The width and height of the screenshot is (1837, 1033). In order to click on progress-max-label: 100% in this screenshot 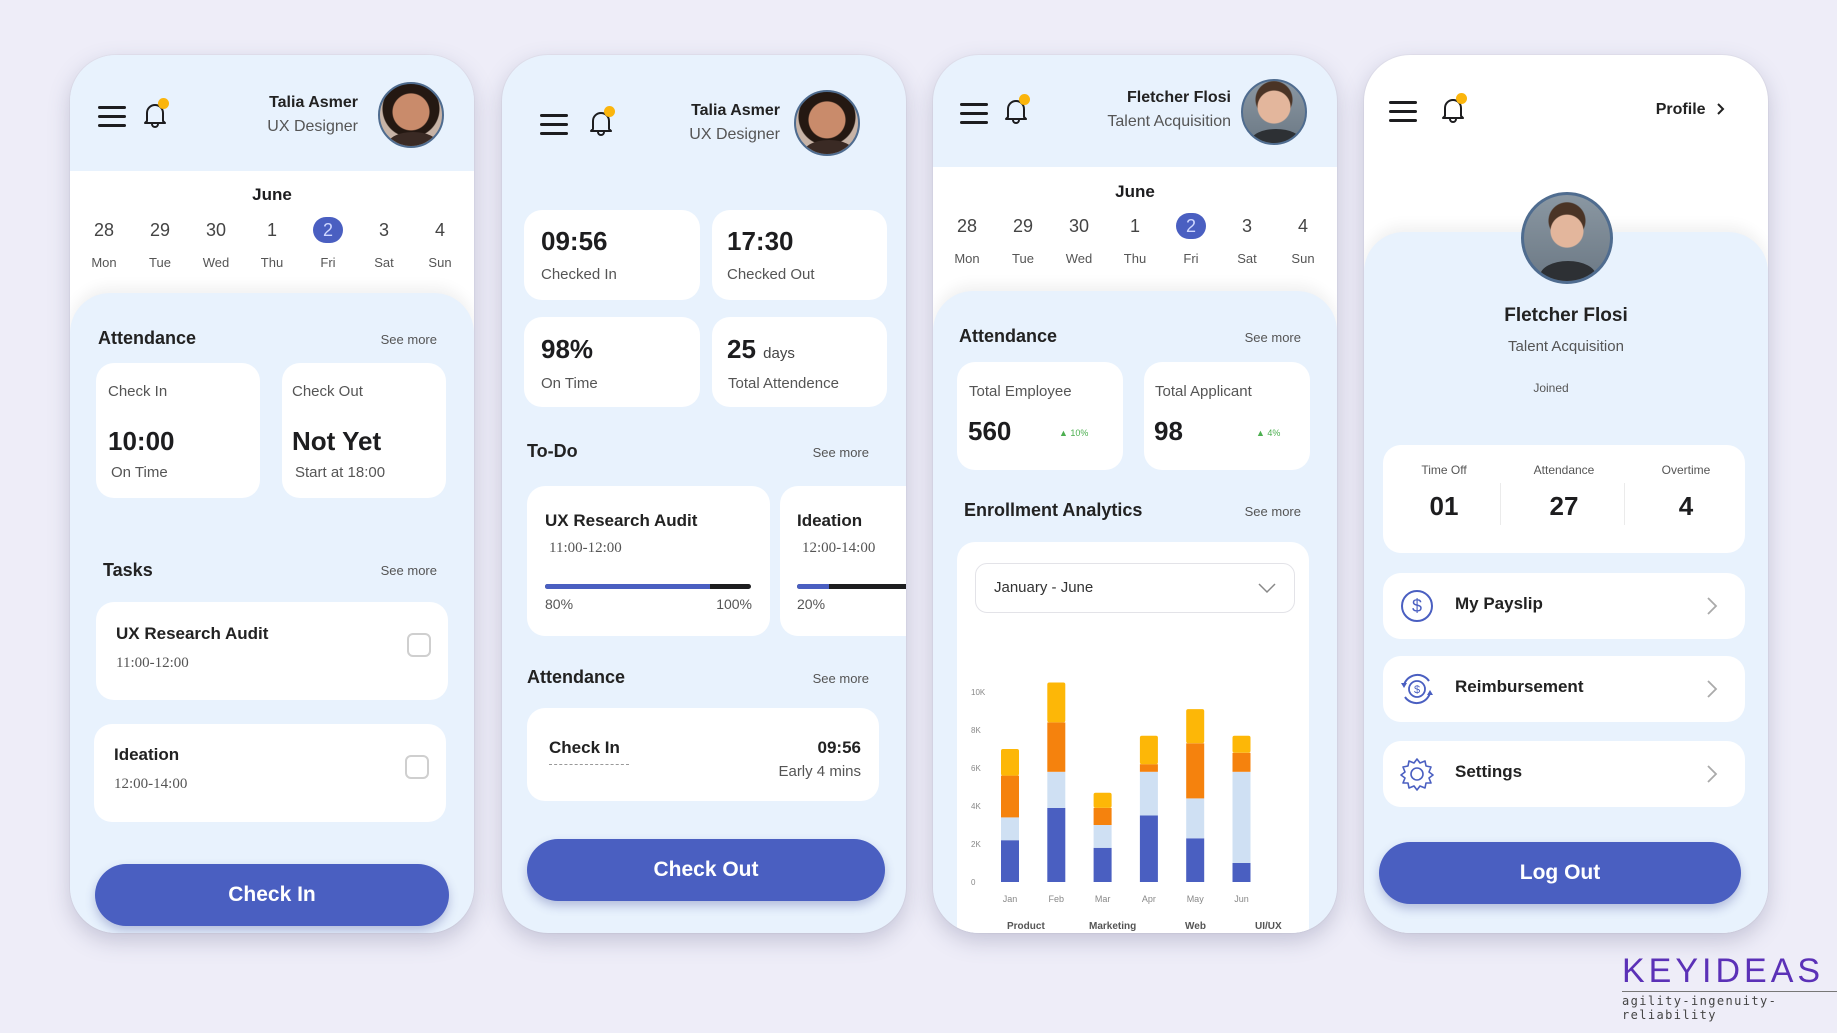, I will do `click(734, 604)`.